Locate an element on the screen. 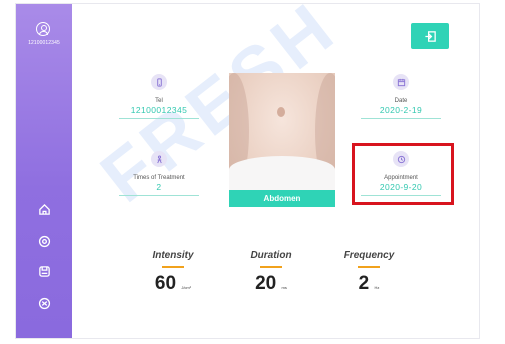 Image resolution: width=505 pixels, height=344 pixels. save-icon is located at coordinates (44, 271).